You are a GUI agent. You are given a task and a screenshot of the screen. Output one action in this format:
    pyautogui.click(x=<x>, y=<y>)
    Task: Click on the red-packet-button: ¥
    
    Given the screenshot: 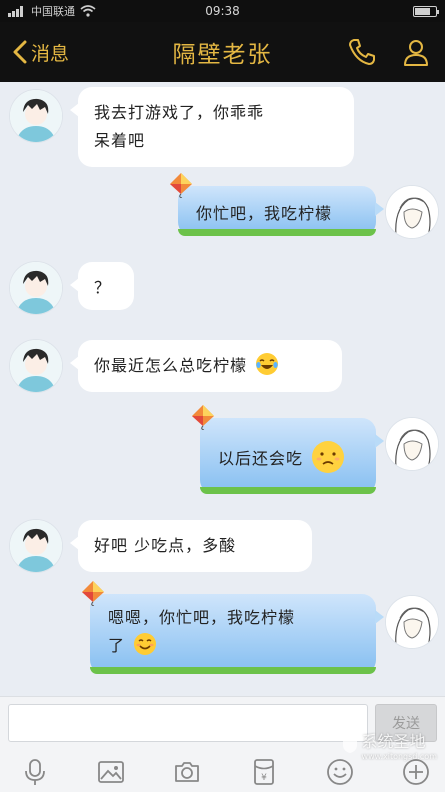 What is the action you would take?
    pyautogui.click(x=264, y=772)
    